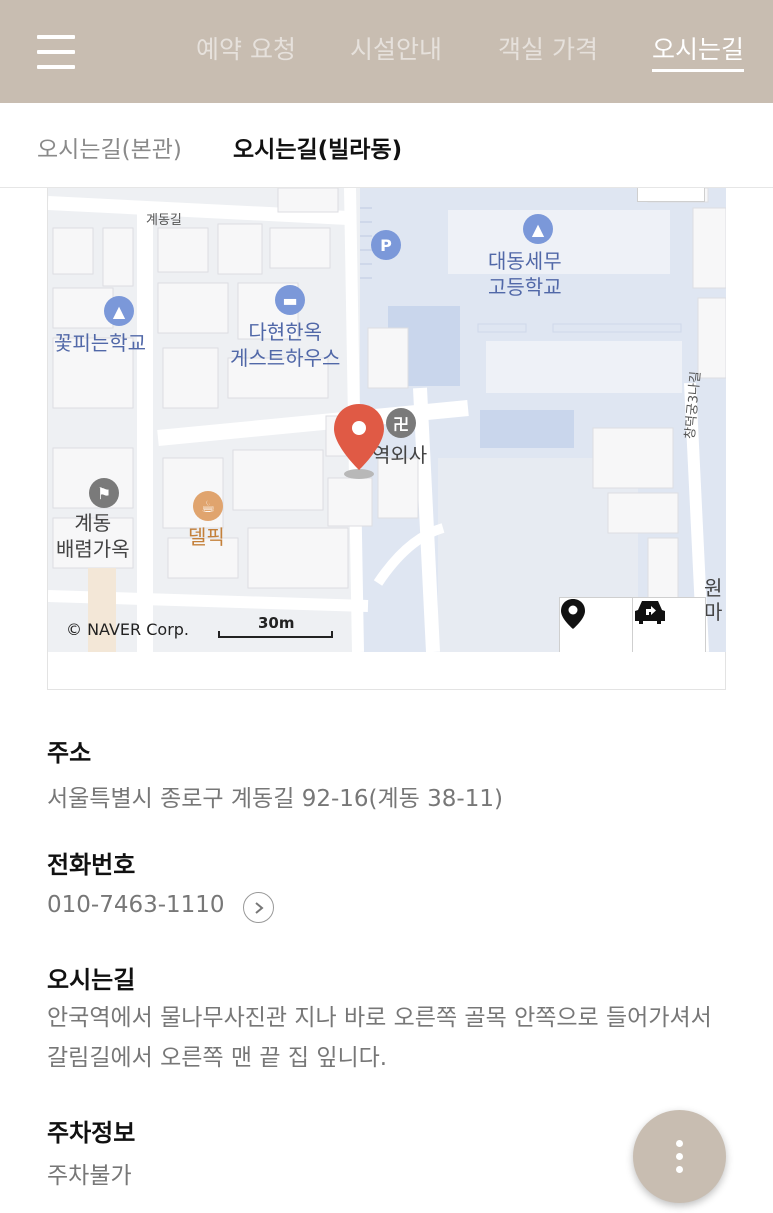 This screenshot has width=773, height=1213. Describe the element at coordinates (93, 536) in the screenshot. I see `map-label-gyedong-house: 계동 배렴가옥` at that location.